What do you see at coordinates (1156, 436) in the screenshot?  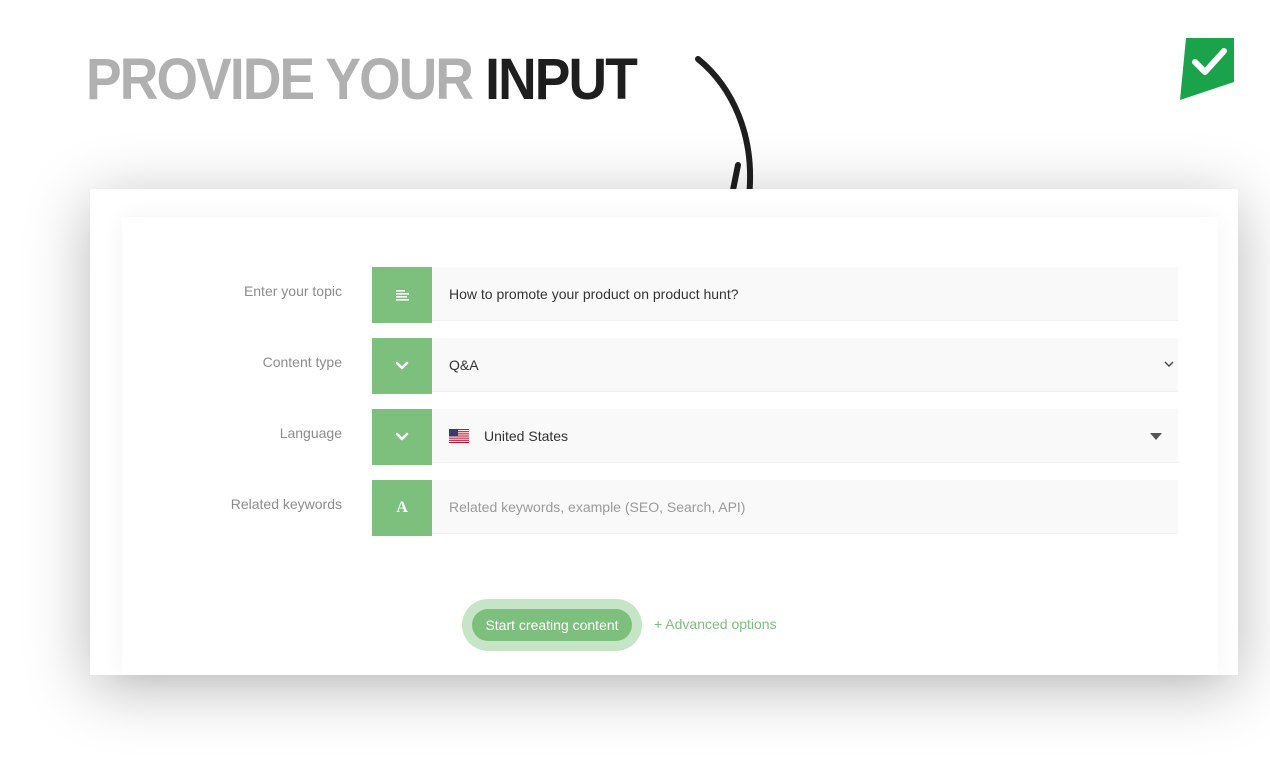 I see `caret-down-icon` at bounding box center [1156, 436].